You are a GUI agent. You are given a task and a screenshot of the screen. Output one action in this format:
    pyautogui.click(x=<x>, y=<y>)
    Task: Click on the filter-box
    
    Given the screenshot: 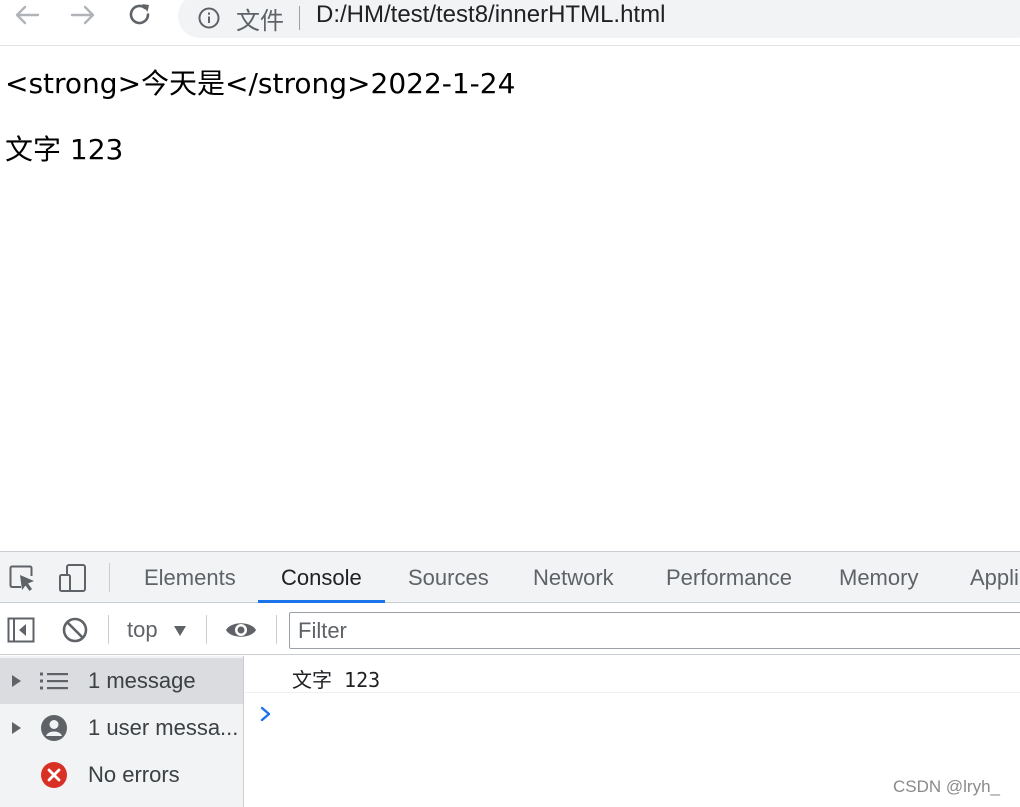 What is the action you would take?
    pyautogui.click(x=654, y=630)
    